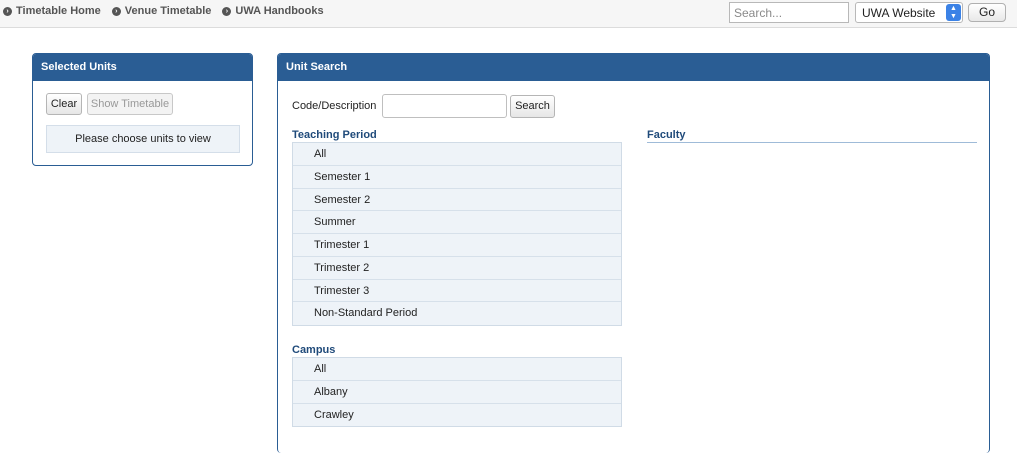 This screenshot has width=1017, height=453. Describe the element at coordinates (899, 13) in the screenshot. I see `site-select-value: UWA Website` at that location.